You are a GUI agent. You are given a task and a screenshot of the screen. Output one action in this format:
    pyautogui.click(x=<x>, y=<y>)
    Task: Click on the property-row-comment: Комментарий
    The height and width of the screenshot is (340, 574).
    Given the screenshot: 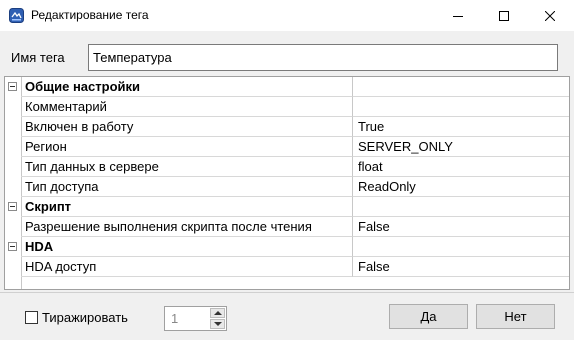 What is the action you would take?
    pyautogui.click(x=287, y=107)
    